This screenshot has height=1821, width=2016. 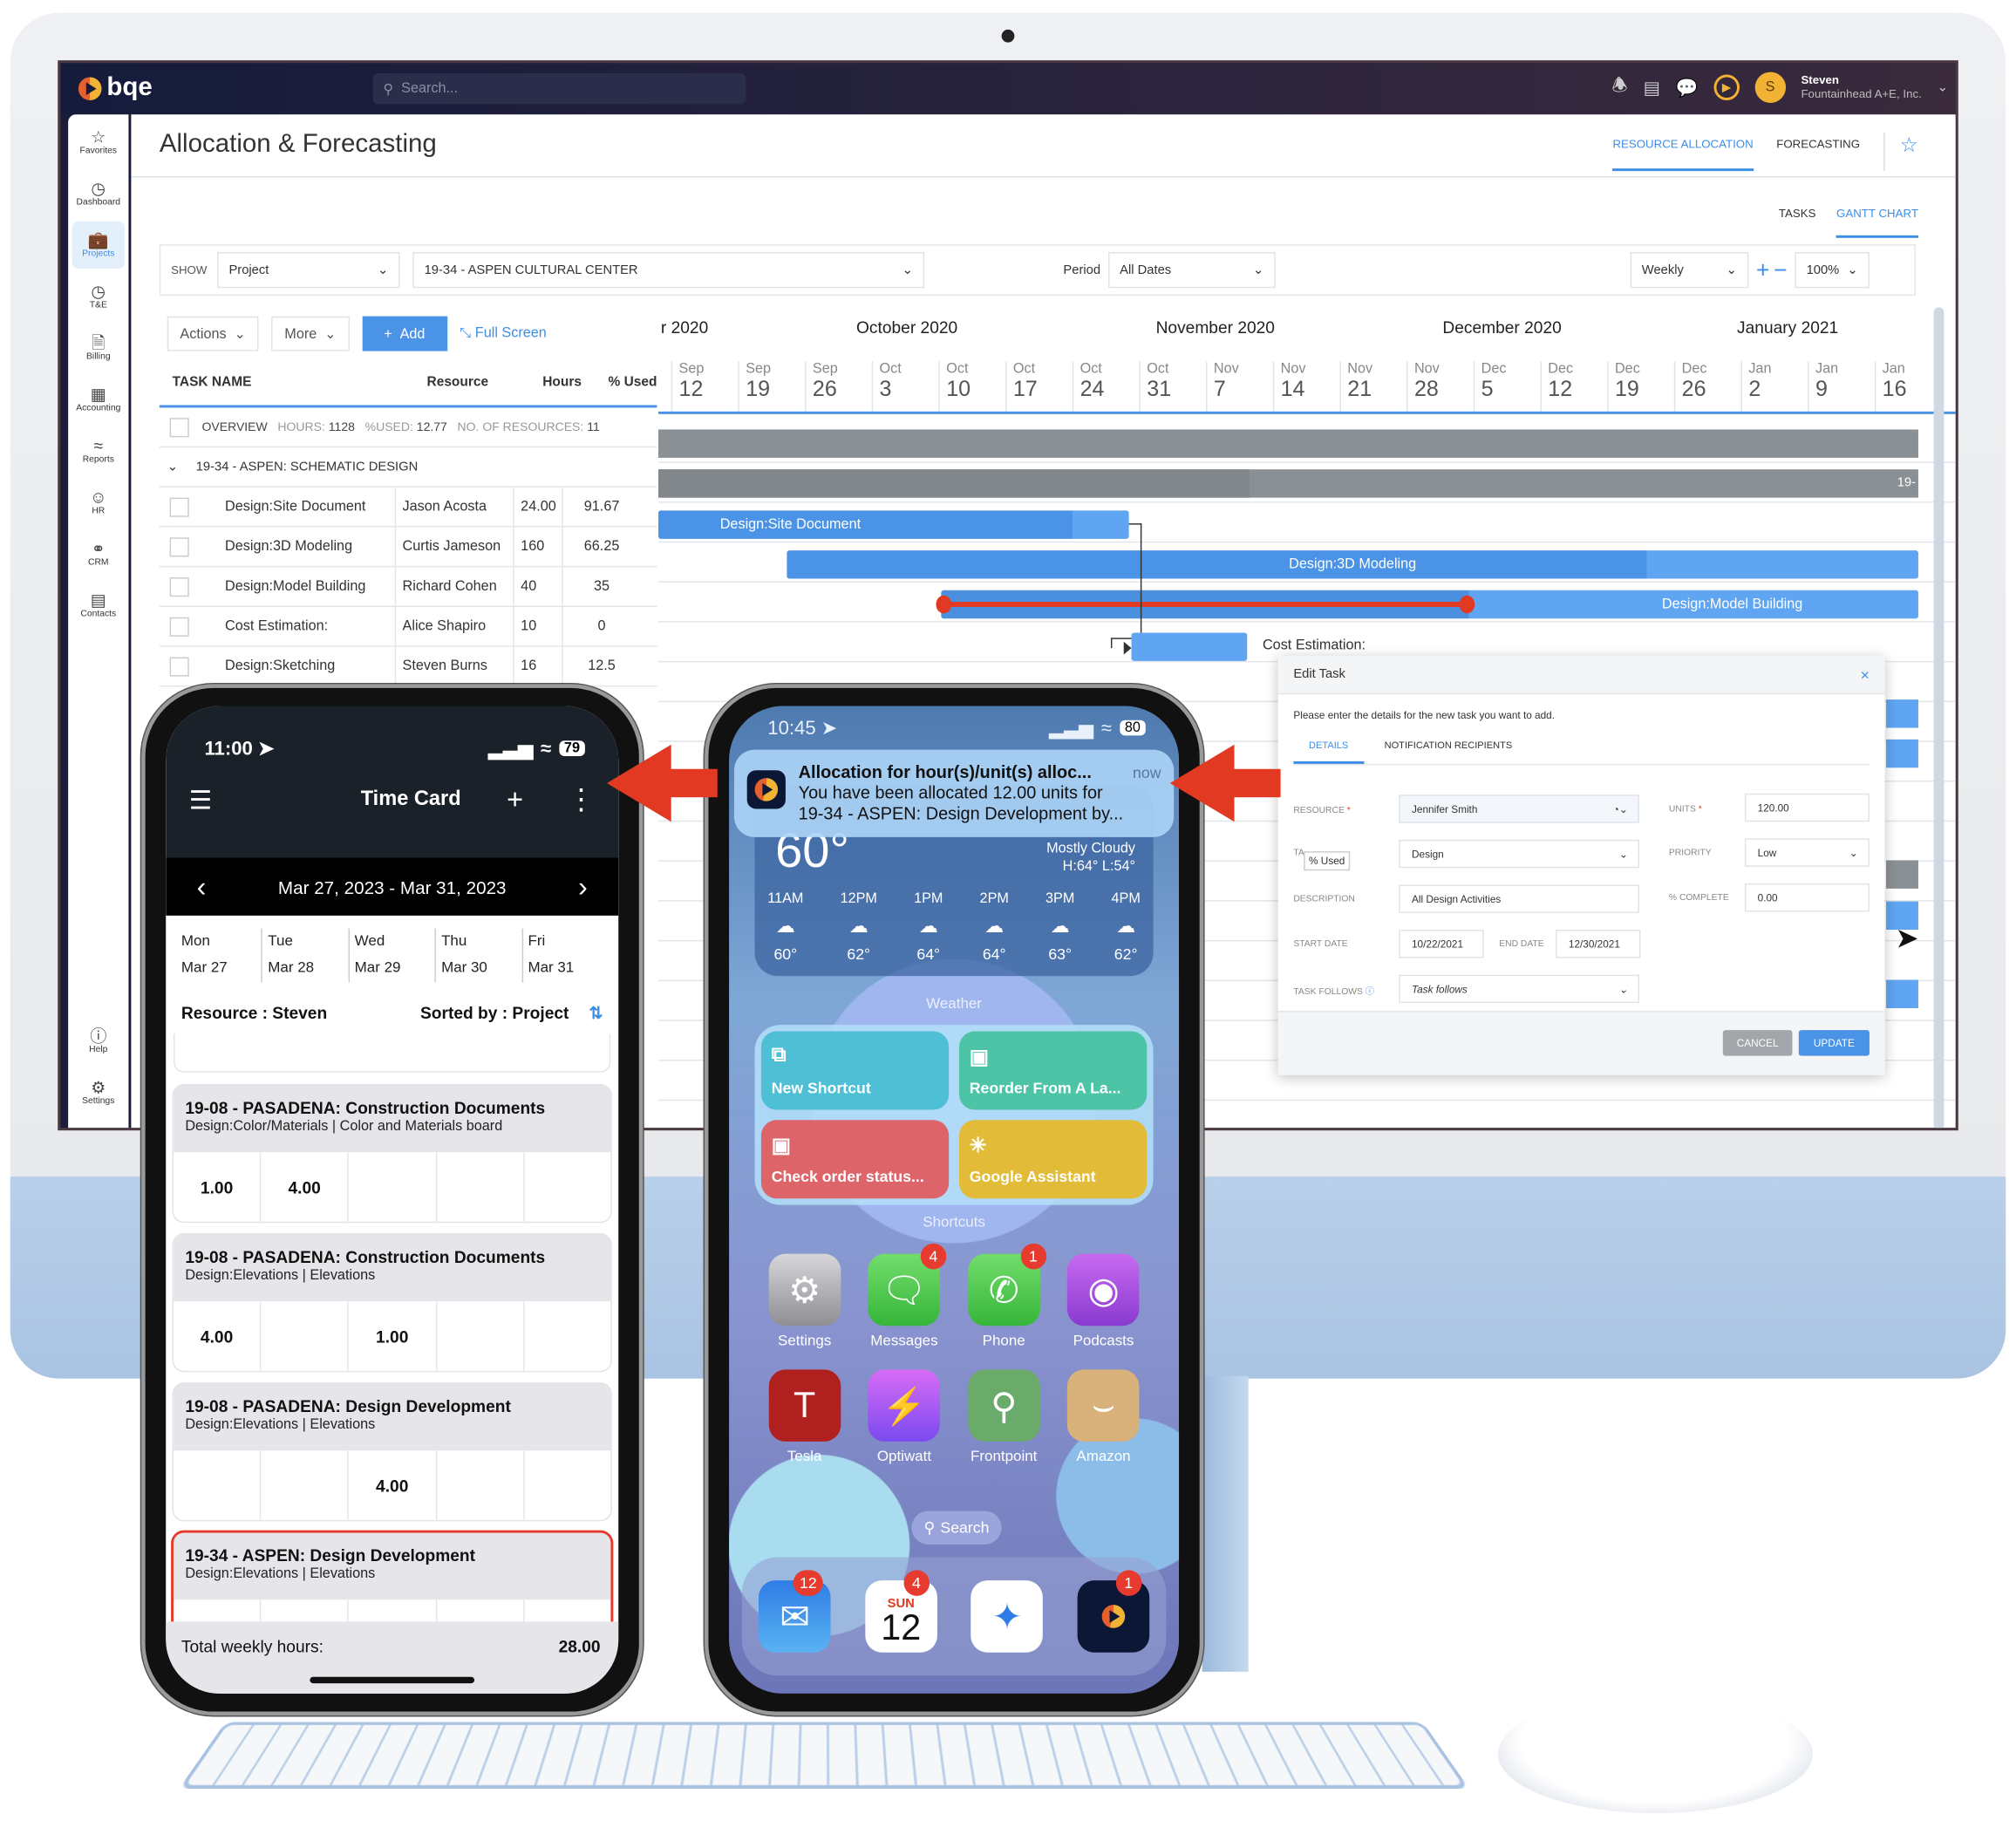 I want to click on header-used: % Used, so click(x=626, y=382).